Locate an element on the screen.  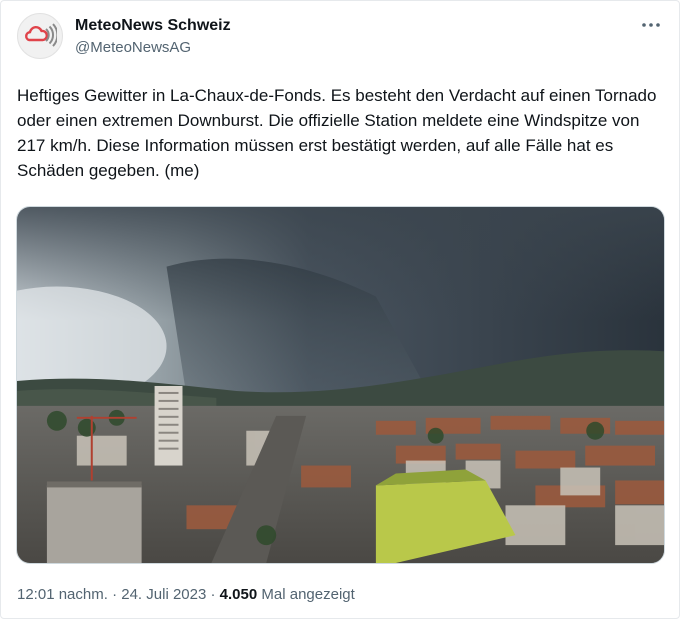
views-label: Mal angezeigt is located at coordinates (308, 594).